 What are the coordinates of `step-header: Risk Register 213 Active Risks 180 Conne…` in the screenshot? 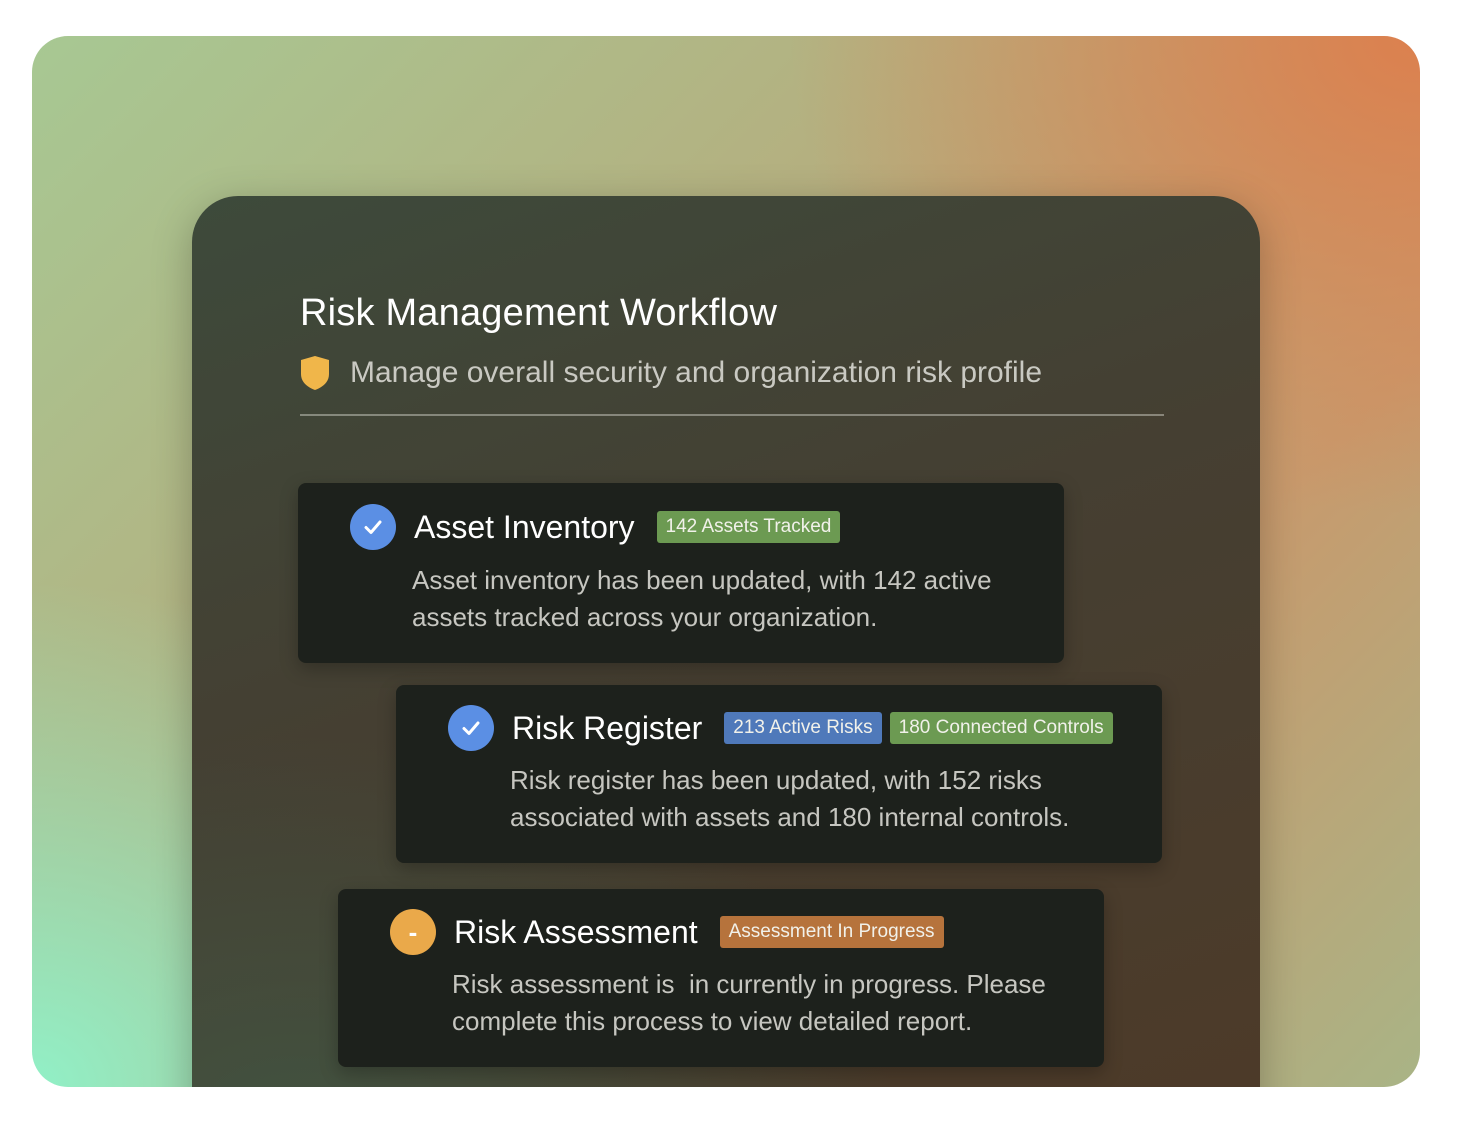 It's located at (780, 728).